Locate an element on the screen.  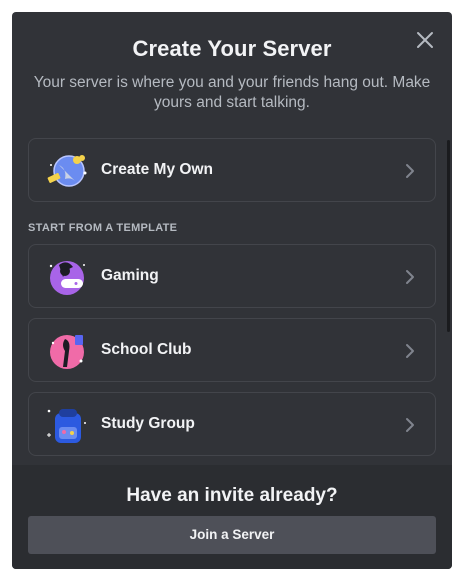
template-label: School Club is located at coordinates (146, 349).